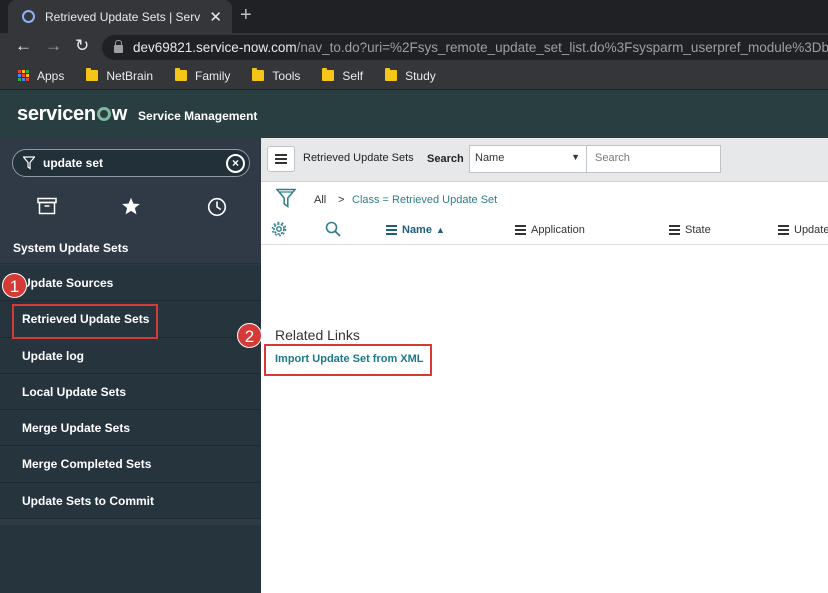 The width and height of the screenshot is (828, 593). What do you see at coordinates (811, 230) in the screenshot?
I see `column-label: Update` at bounding box center [811, 230].